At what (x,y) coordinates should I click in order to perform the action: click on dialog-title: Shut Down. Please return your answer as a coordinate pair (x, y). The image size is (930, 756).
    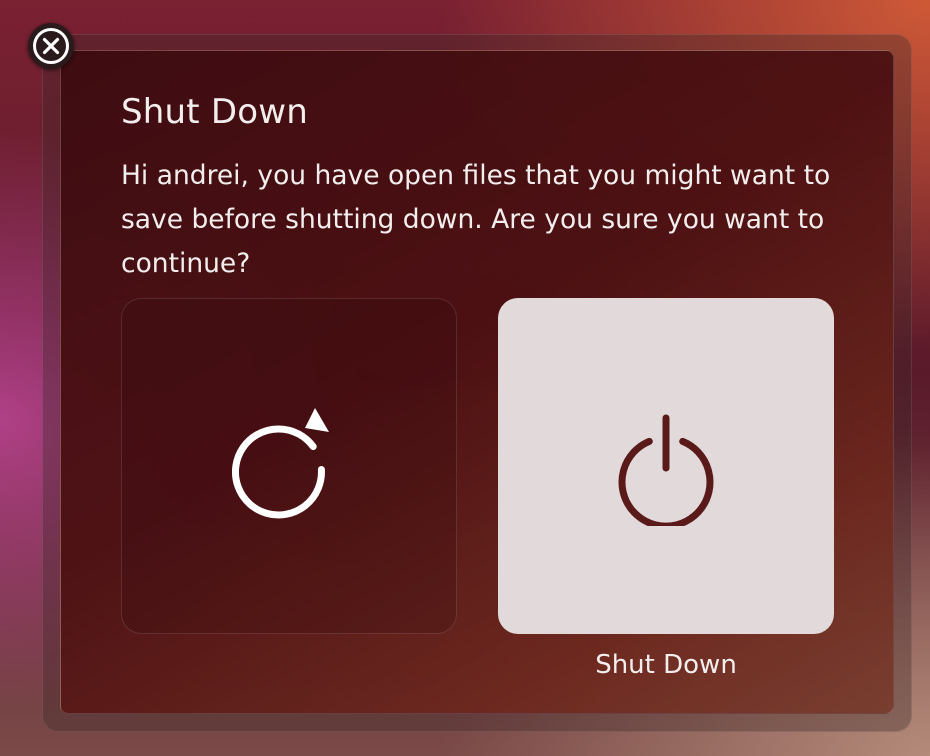
    Looking at the image, I should click on (214, 112).